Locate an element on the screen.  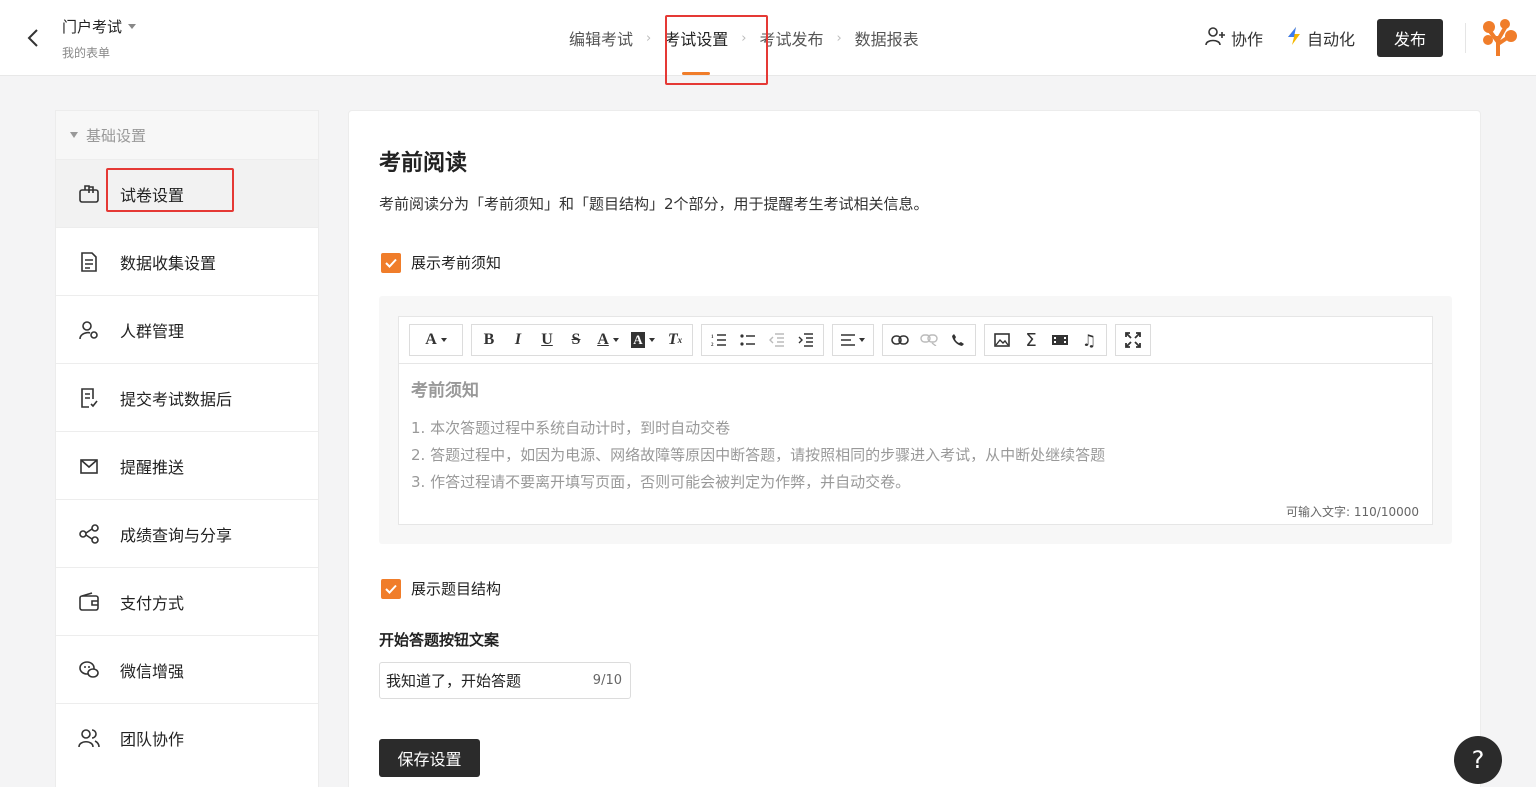
form-title: 门户考试 is located at coordinates (92, 27).